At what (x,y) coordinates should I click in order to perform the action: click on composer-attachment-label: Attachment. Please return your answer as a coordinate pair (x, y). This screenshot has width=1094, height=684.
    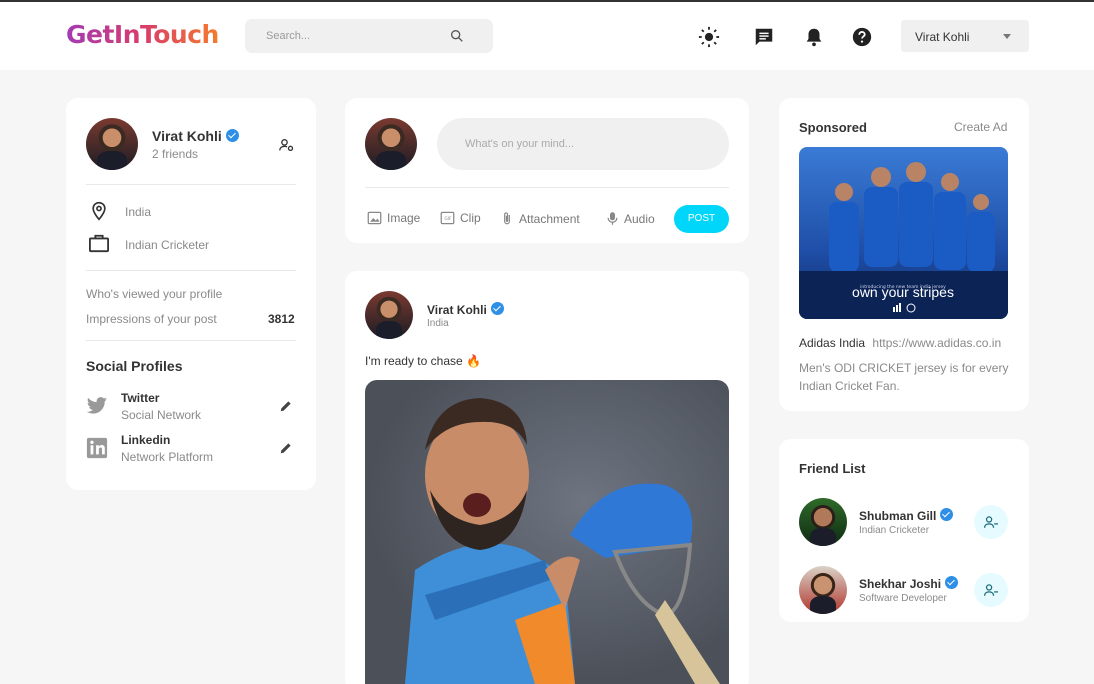
    Looking at the image, I should click on (549, 218).